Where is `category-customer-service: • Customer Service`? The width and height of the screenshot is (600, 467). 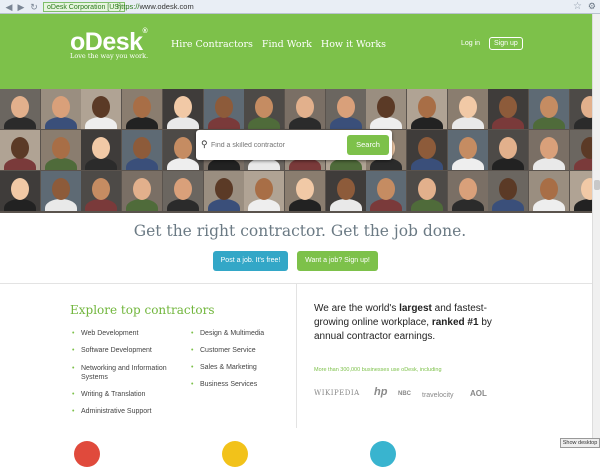
category-customer-service: • Customer Service is located at coordinates (223, 350).